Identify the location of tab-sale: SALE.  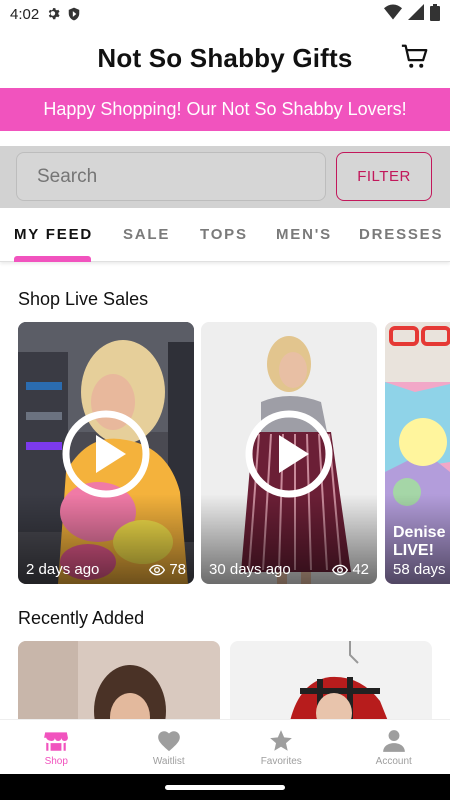
(146, 234).